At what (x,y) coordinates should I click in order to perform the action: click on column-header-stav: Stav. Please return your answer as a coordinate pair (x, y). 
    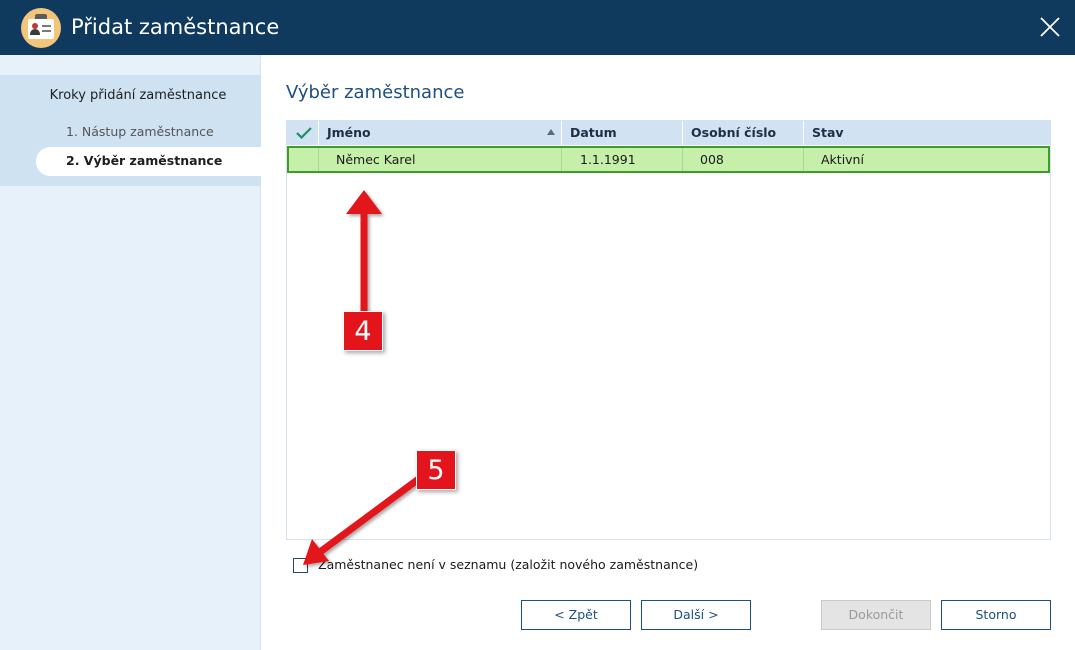
    Looking at the image, I should click on (927, 133).